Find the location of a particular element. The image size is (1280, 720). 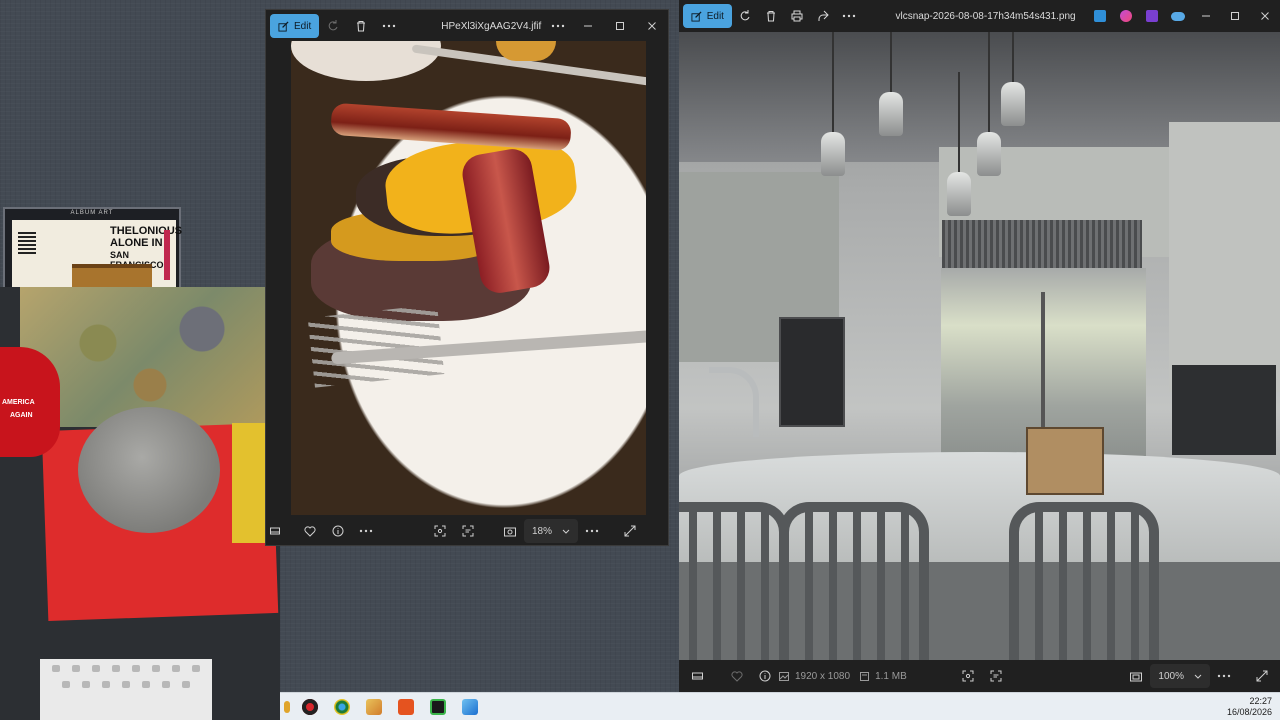

print-icon is located at coordinates (797, 16).